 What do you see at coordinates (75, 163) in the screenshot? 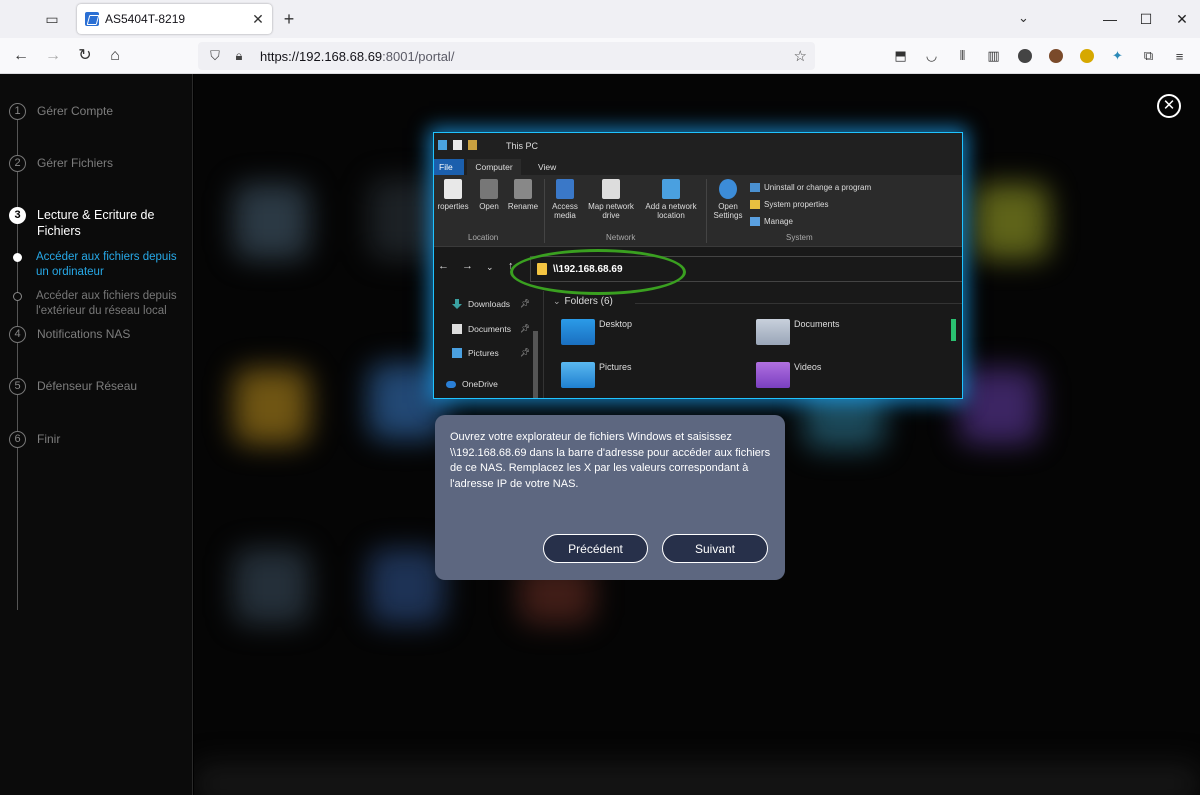
I see `step-label: Gérer Fichiers` at bounding box center [75, 163].